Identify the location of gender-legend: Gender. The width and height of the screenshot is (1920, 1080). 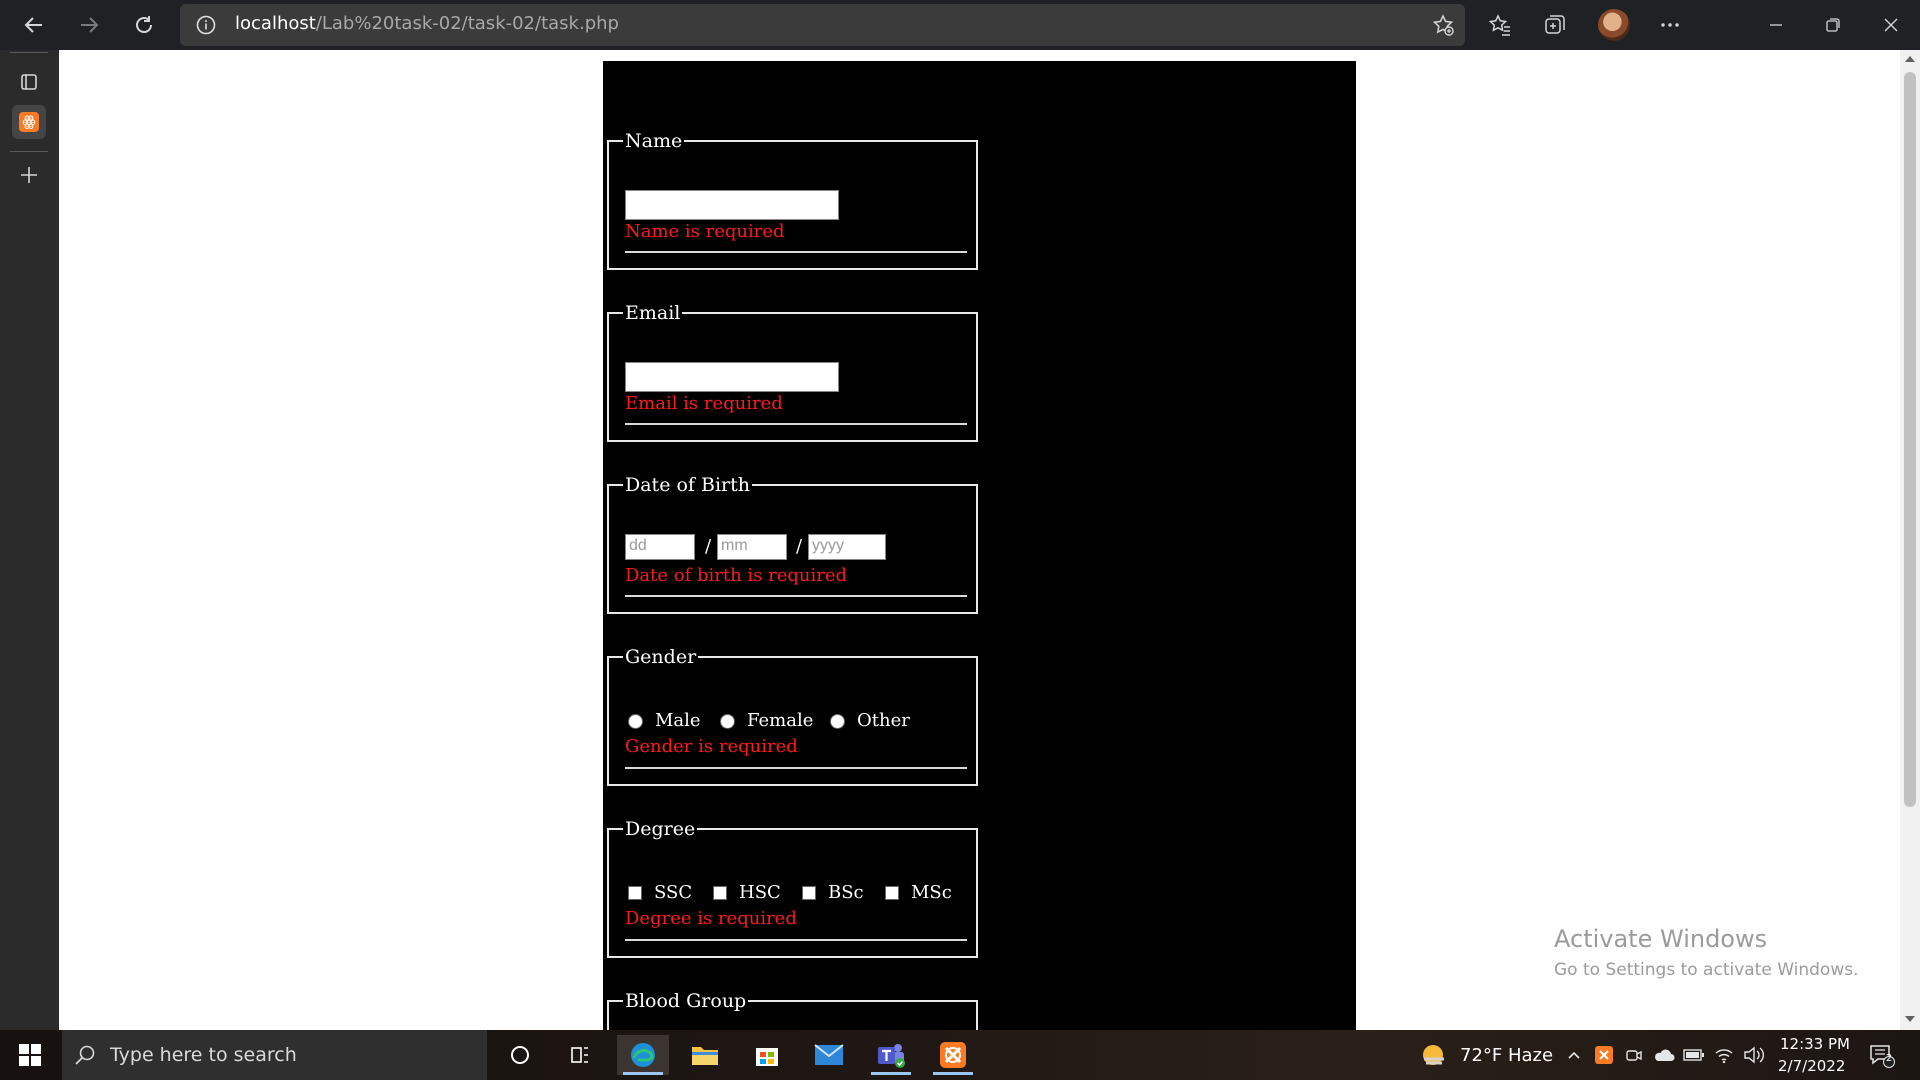
(661, 657).